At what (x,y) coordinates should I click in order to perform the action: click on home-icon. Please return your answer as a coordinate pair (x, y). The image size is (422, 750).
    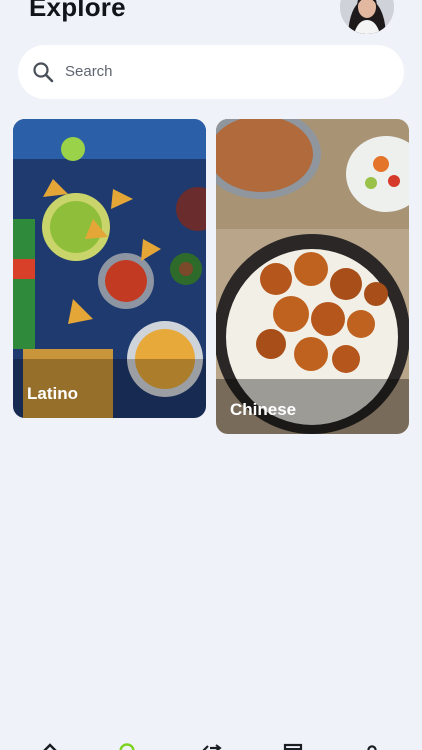
    Looking at the image, I should click on (50, 746).